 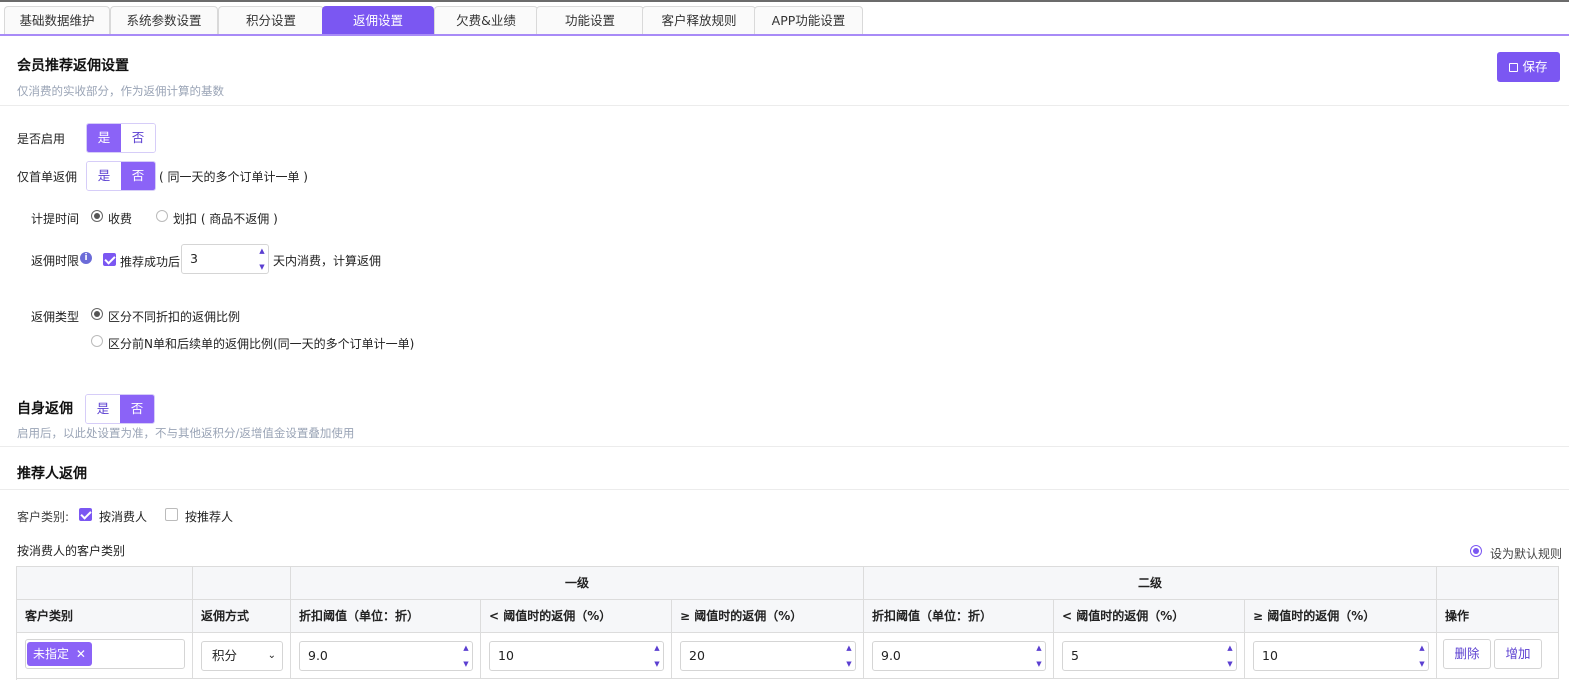 I want to click on l1-below-input: 10 ▲ ▼, so click(x=576, y=656).